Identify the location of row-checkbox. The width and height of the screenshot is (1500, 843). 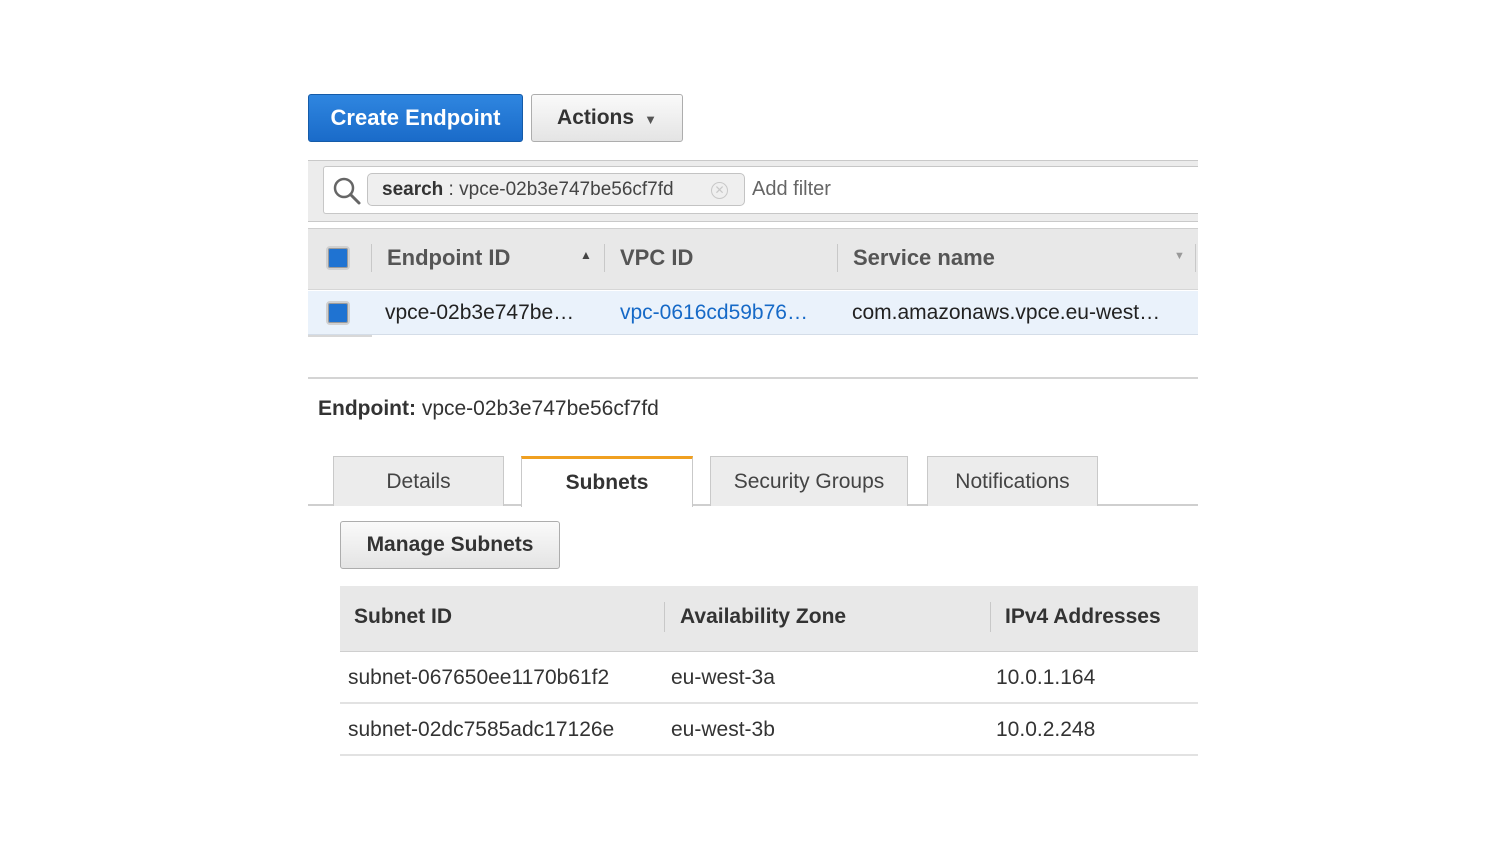
(338, 313).